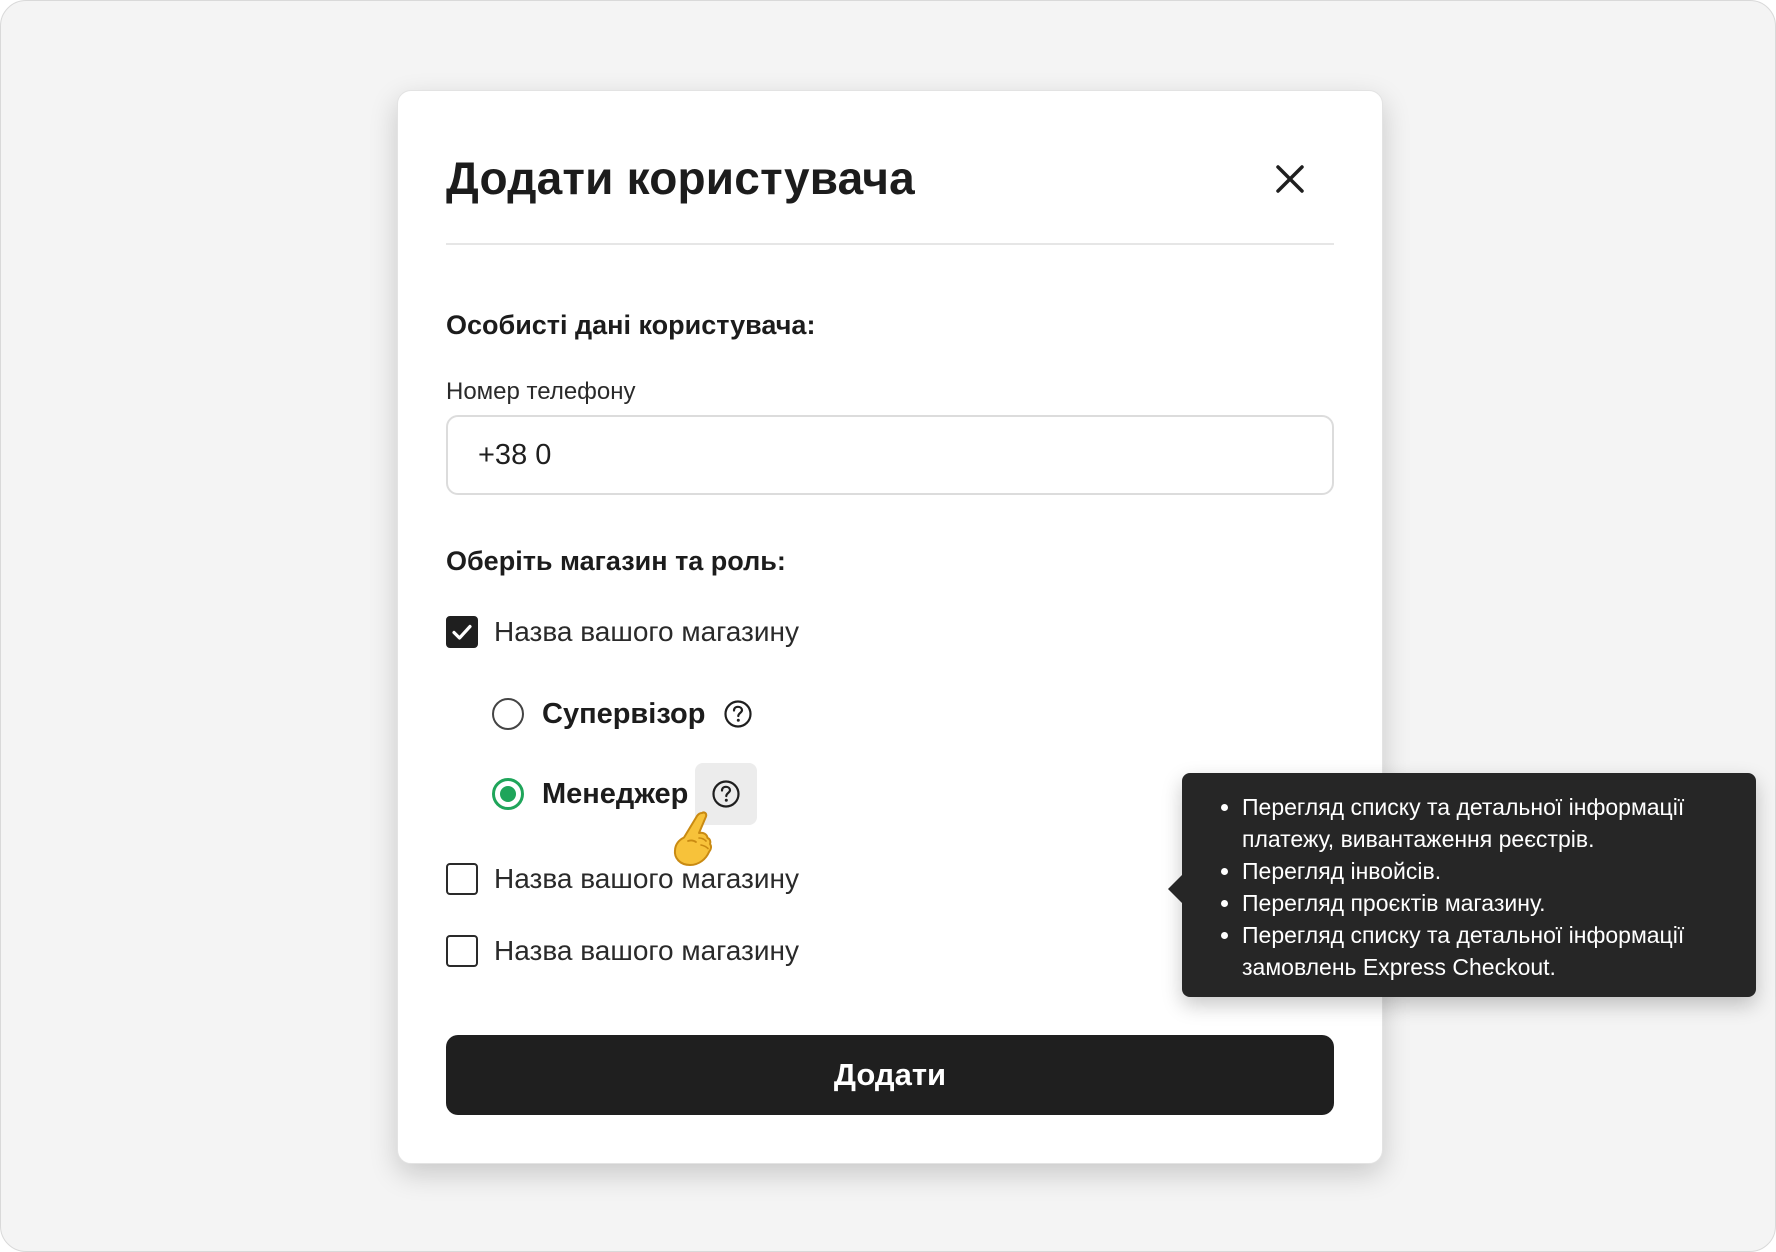 Image resolution: width=1776 pixels, height=1252 pixels. What do you see at coordinates (646, 950) in the screenshot?
I see `store-label-3: Назва вашого магазину` at bounding box center [646, 950].